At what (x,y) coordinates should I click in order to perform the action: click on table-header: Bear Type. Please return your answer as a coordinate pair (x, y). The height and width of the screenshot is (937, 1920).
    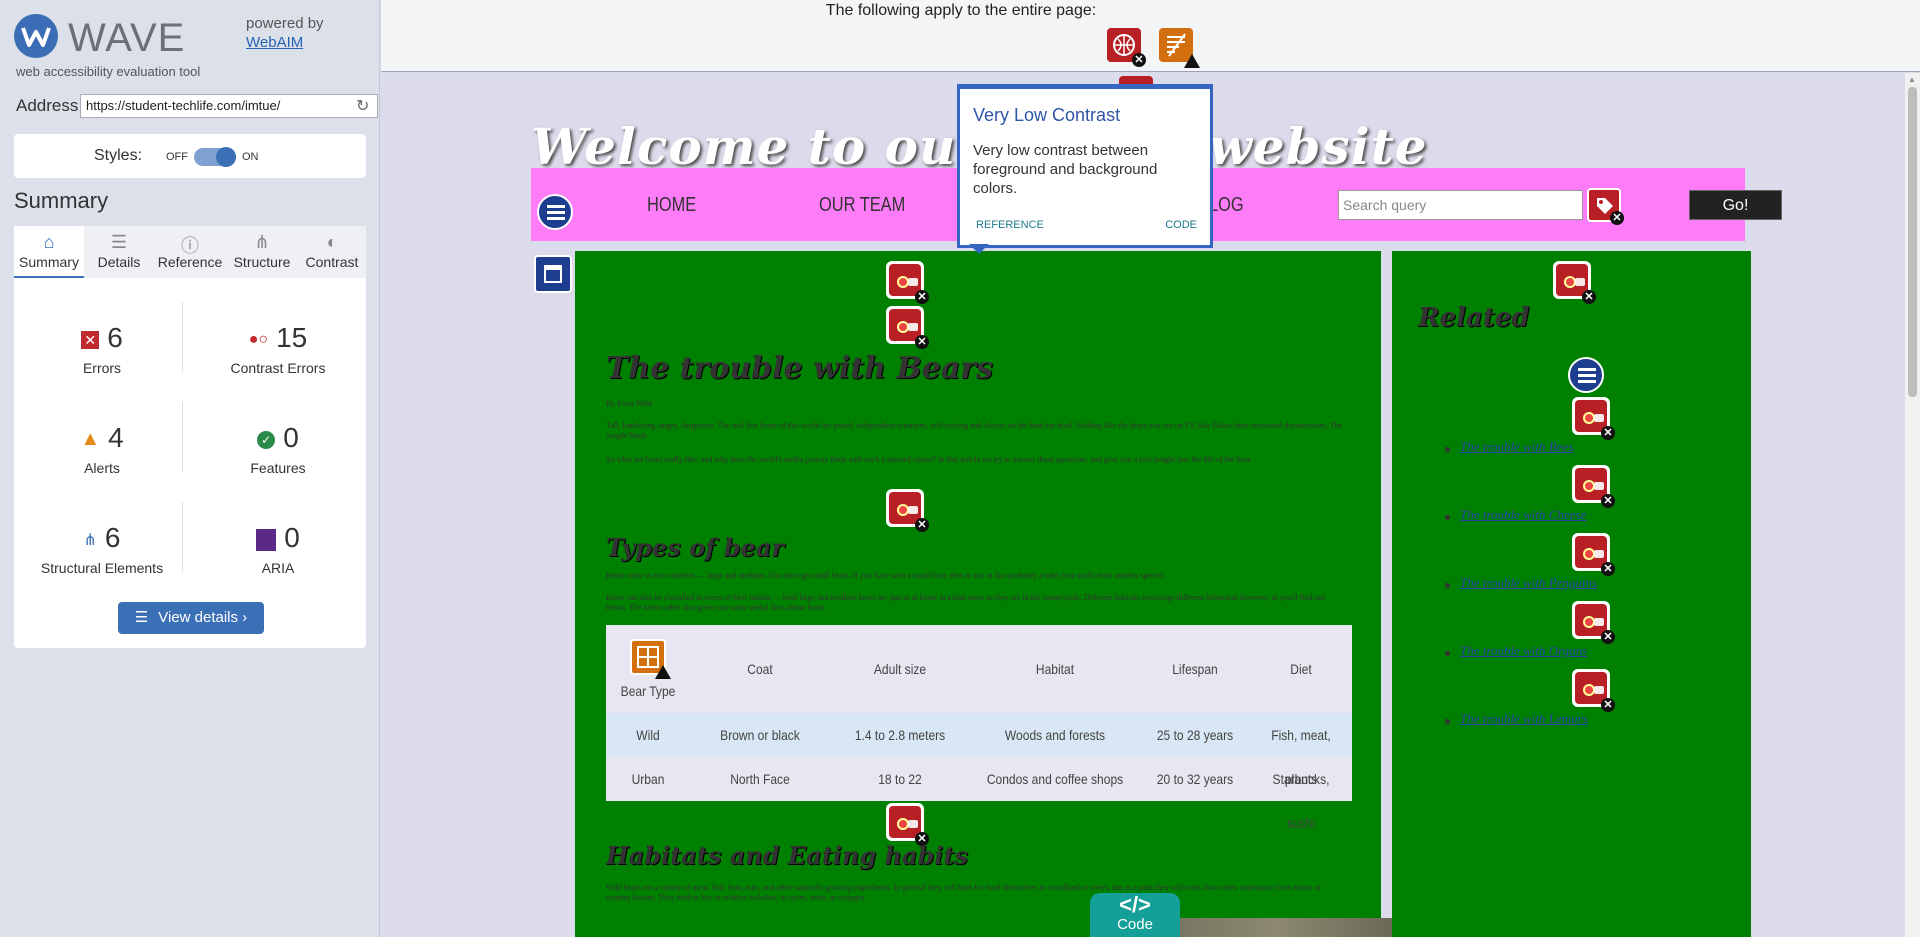
    Looking at the image, I should click on (648, 691).